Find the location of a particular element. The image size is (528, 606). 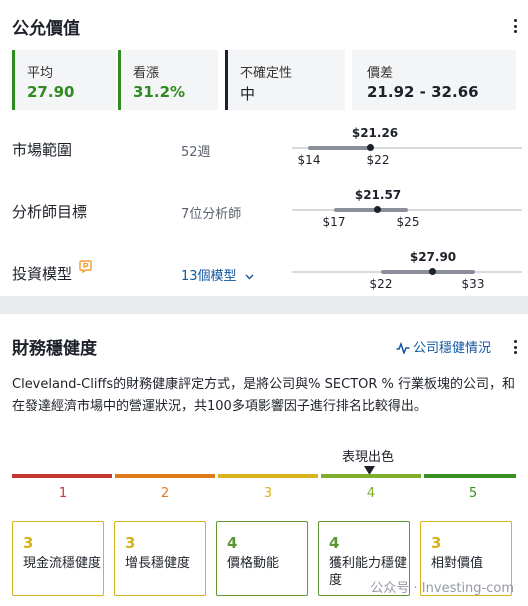

financial-health-title: 財務穩健度 is located at coordinates (54, 349).